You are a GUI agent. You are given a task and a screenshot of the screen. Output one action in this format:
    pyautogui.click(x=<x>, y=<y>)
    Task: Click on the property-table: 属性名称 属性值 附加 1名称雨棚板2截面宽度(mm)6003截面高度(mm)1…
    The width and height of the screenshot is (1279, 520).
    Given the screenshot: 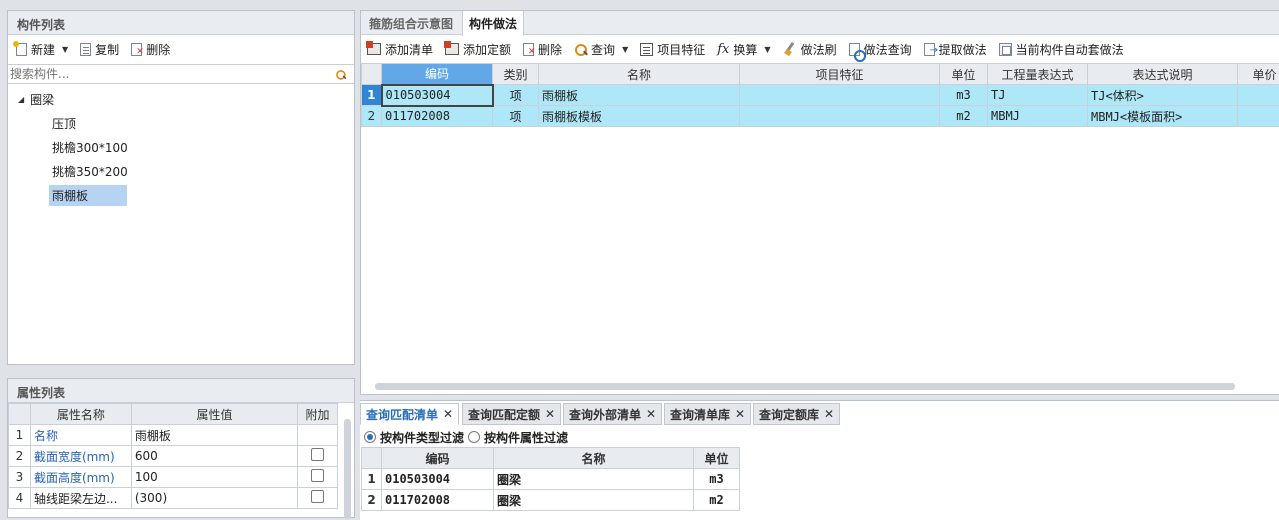 What is the action you would take?
    pyautogui.click(x=173, y=456)
    